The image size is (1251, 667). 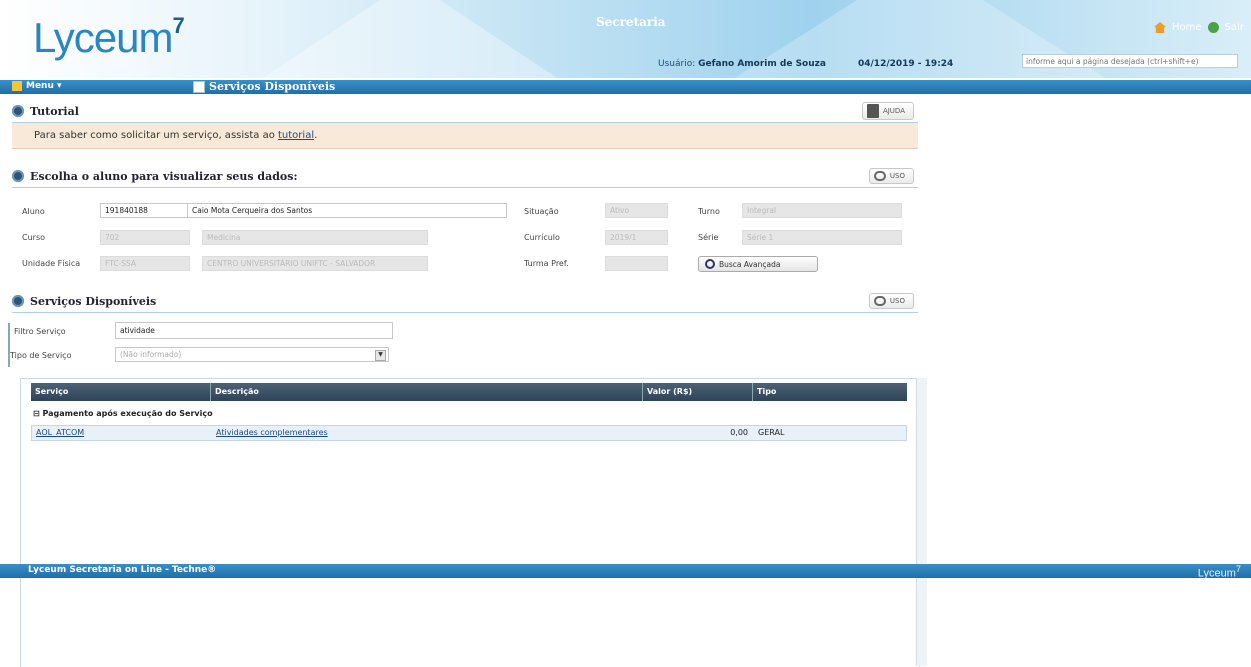 I want to click on services-section-header: Serviços Disponíveis USO, so click(x=465, y=301).